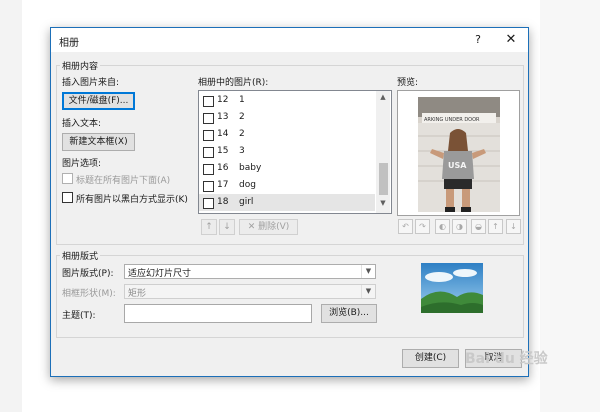  Describe the element at coordinates (383, 152) in the screenshot. I see `pictures-scrollbar: ▲ ▼` at that location.